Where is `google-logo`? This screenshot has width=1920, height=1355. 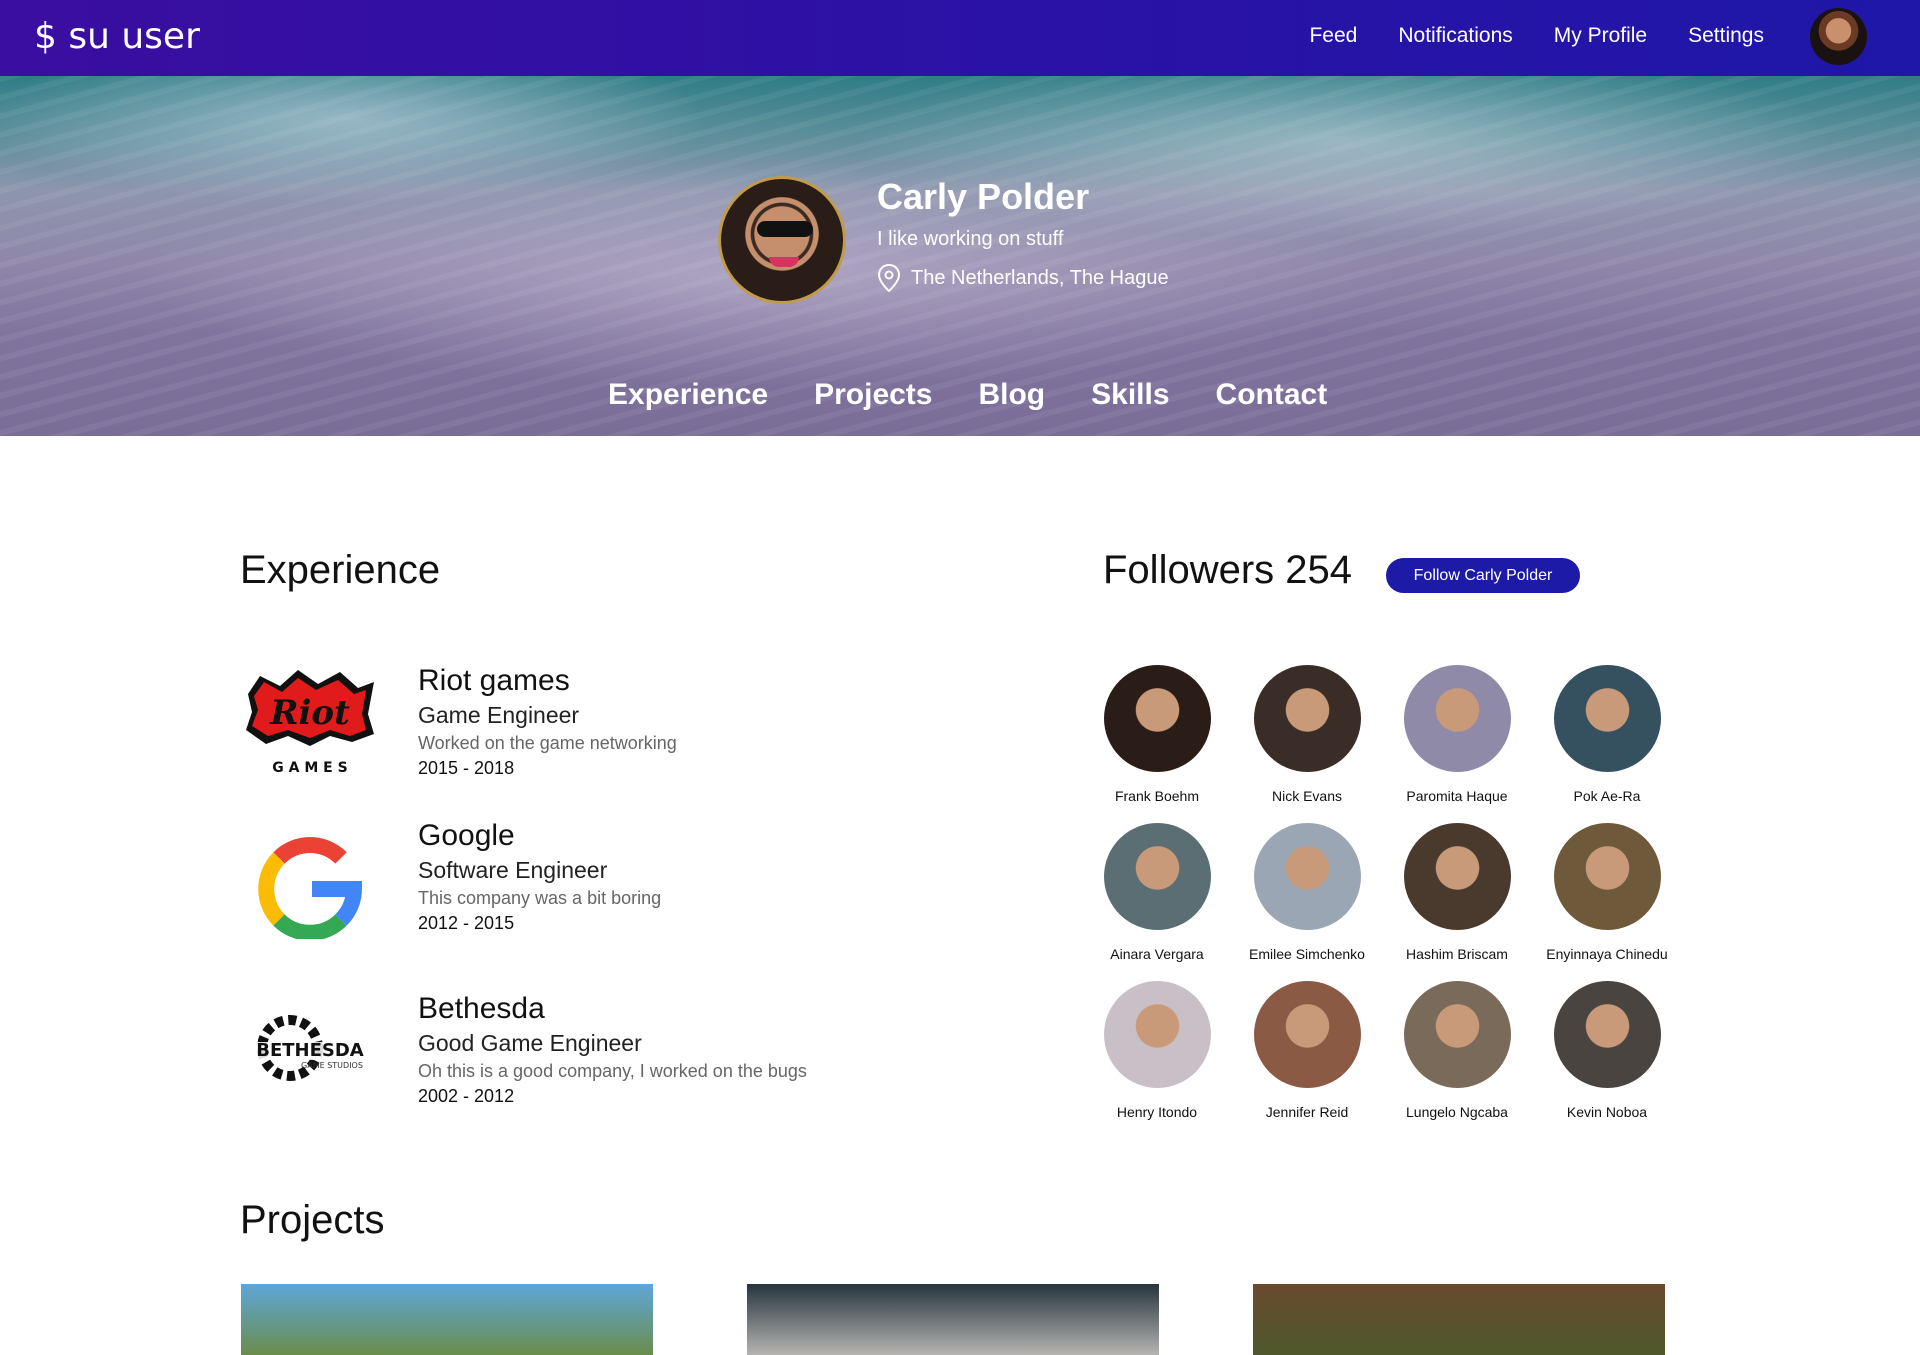 google-logo is located at coordinates (310, 888).